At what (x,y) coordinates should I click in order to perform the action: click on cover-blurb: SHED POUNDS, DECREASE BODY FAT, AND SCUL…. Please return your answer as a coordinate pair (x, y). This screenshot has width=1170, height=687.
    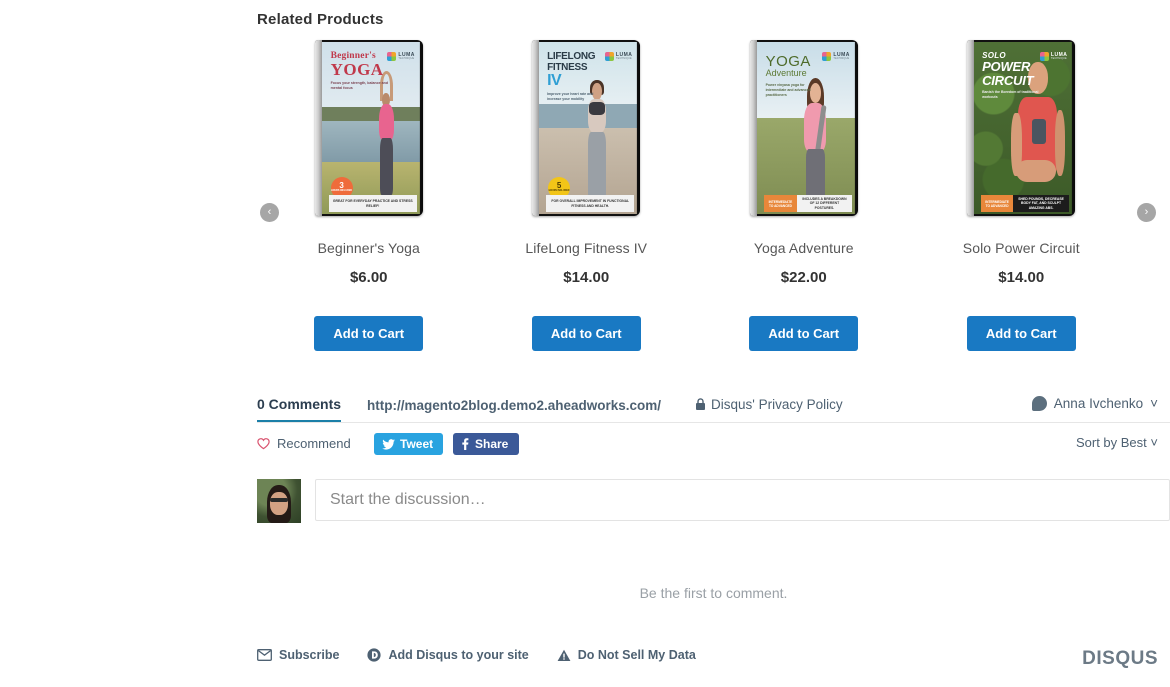
    Looking at the image, I should click on (1041, 203).